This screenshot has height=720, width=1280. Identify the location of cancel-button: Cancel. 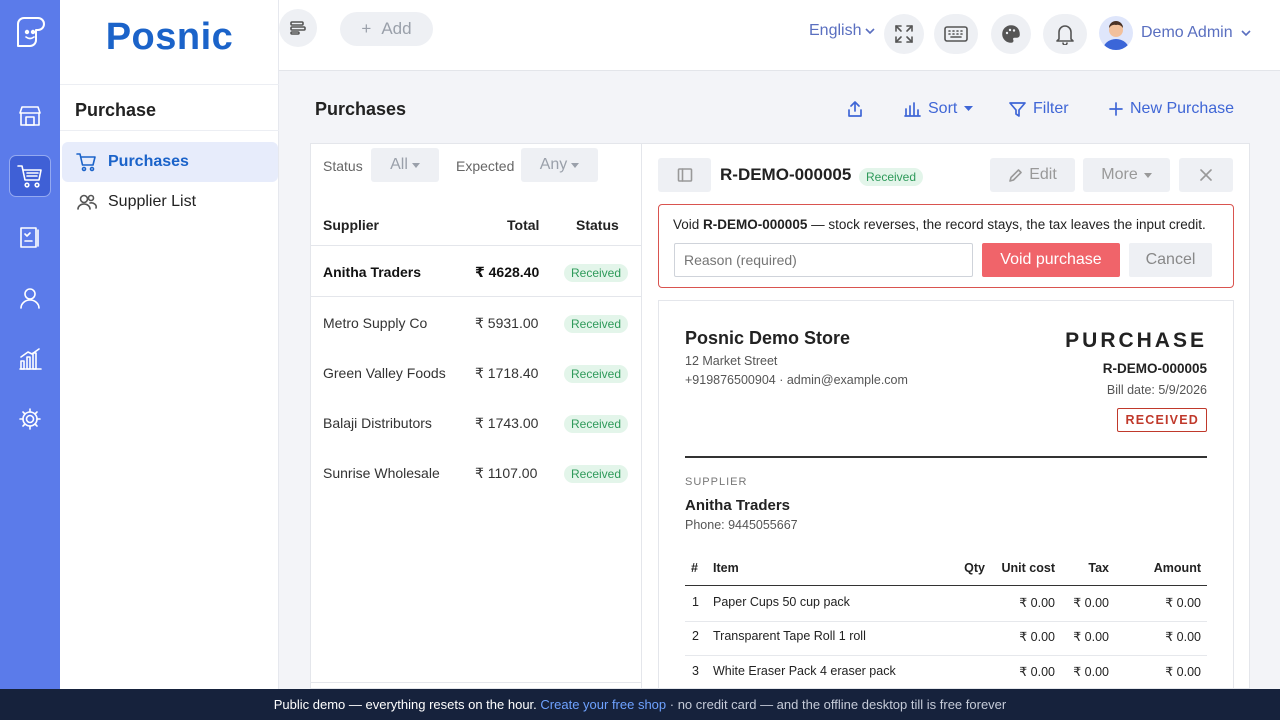
(1170, 260).